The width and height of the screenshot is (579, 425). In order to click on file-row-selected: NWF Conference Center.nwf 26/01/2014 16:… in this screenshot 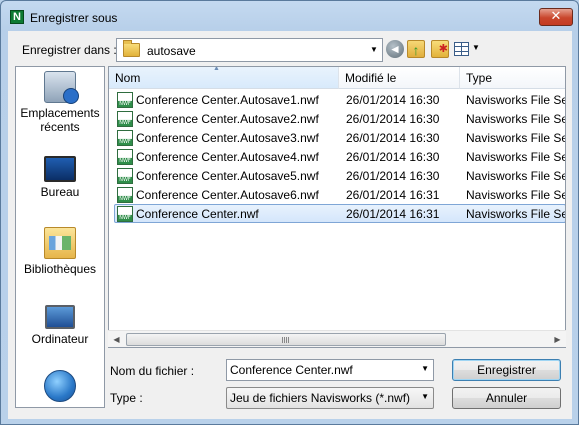, I will do `click(337, 213)`.